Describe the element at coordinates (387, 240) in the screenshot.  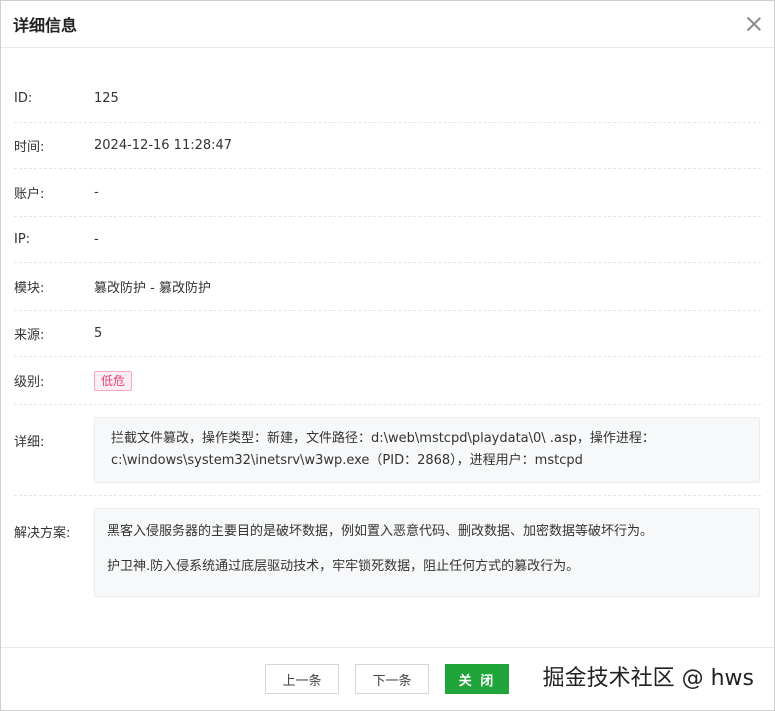
I see `row-ip: IP: -` at that location.